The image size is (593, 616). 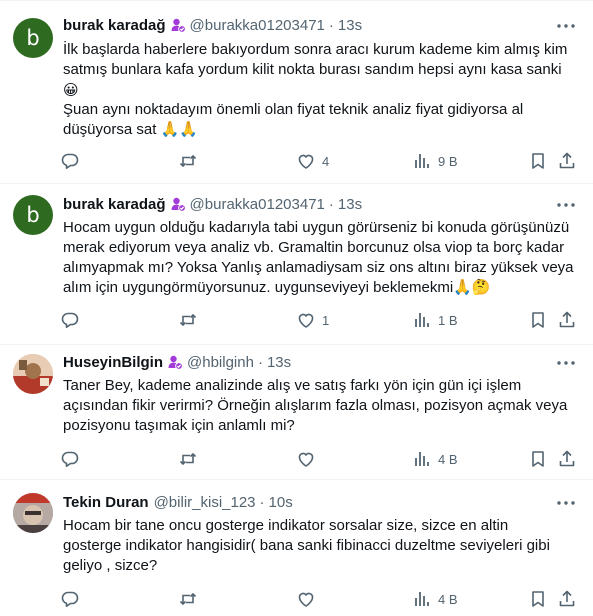 What do you see at coordinates (326, 320) in the screenshot?
I see `like-count: 1` at bounding box center [326, 320].